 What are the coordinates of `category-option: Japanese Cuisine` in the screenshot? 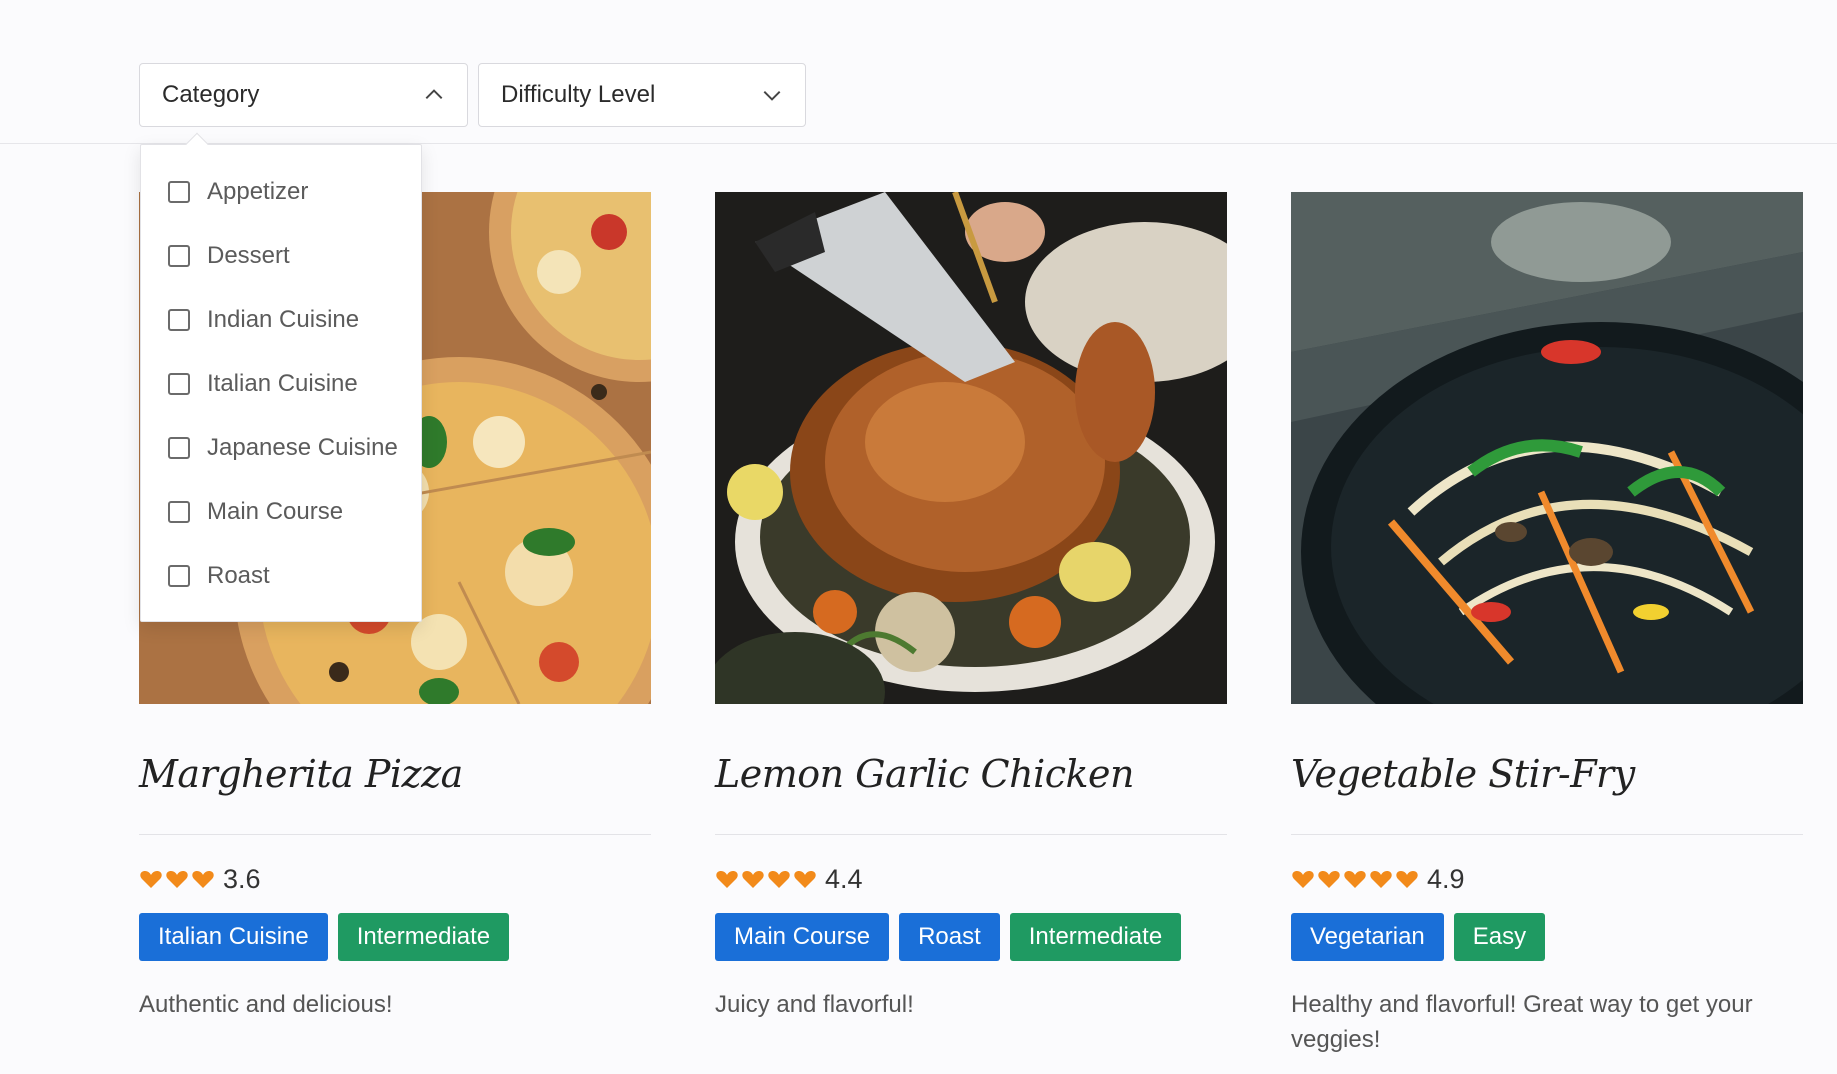 It's located at (281, 448).